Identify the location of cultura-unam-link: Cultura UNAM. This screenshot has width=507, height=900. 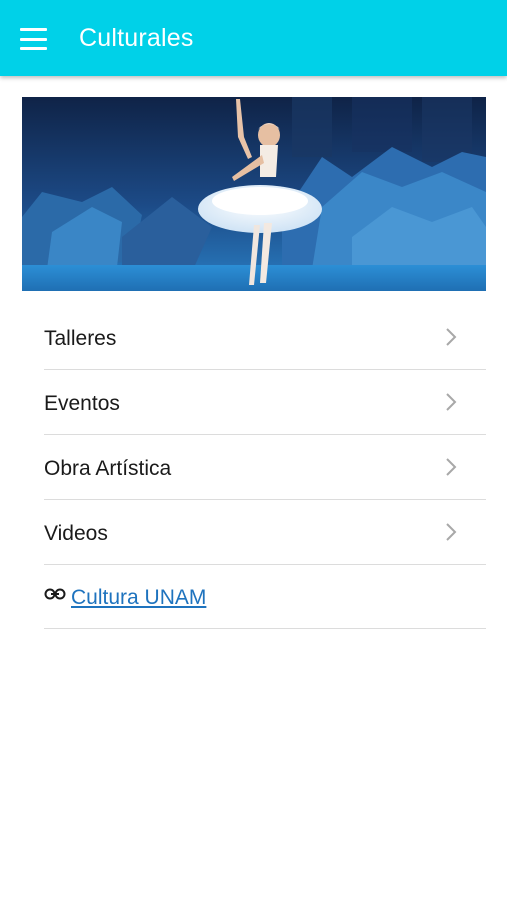
(138, 598).